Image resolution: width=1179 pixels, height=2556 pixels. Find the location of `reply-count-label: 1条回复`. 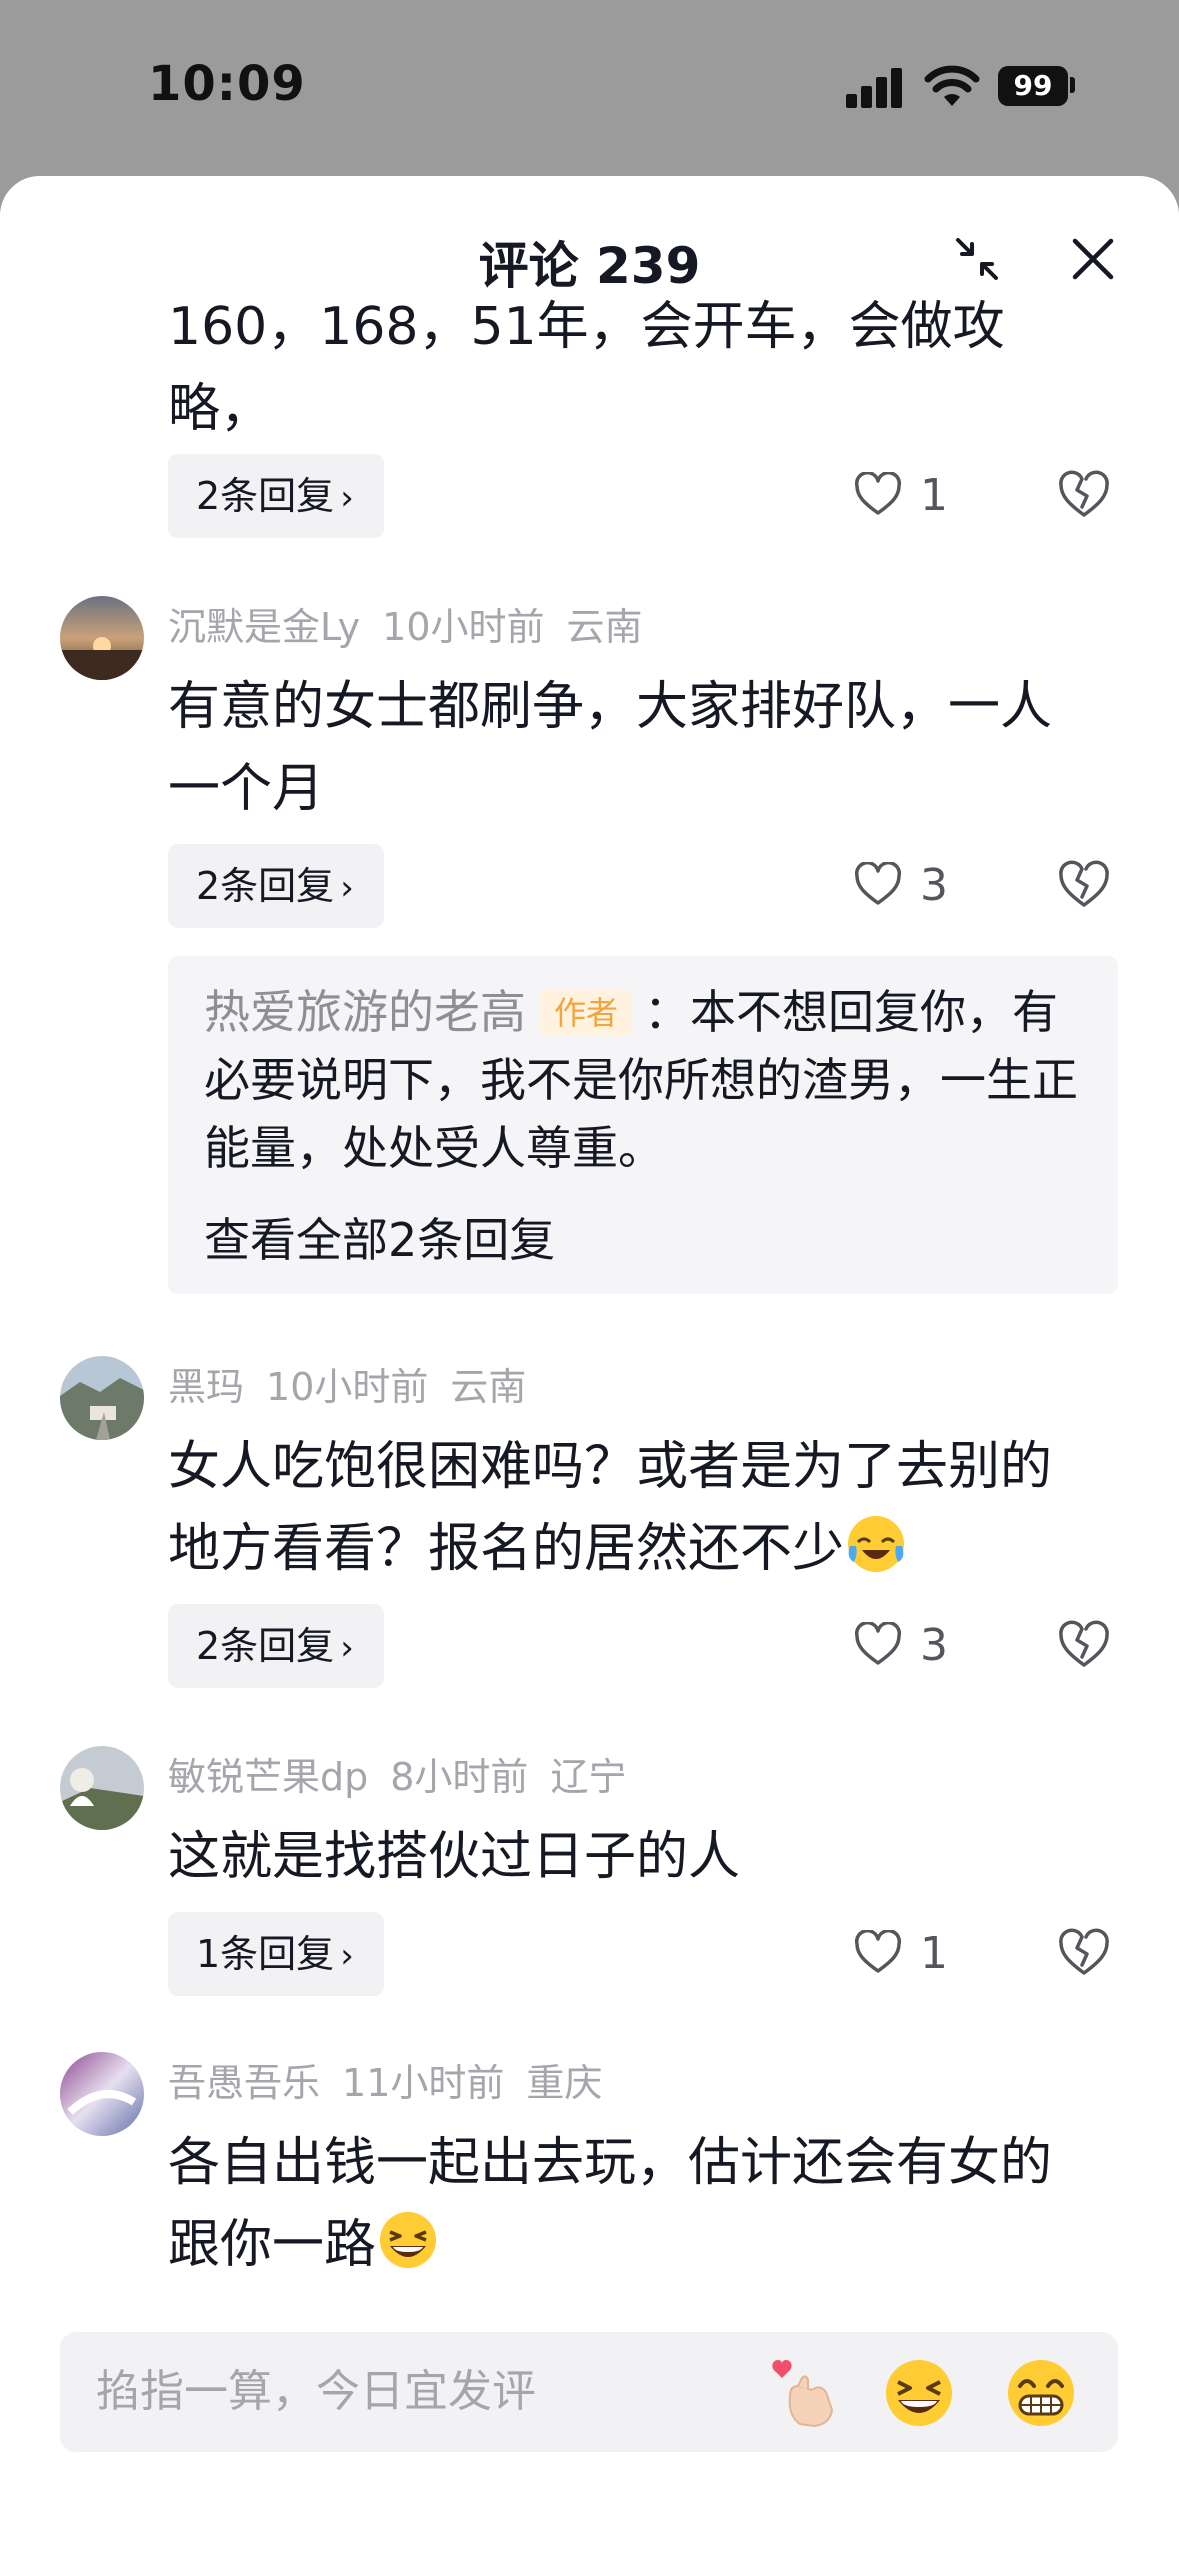

reply-count-label: 1条回复 is located at coordinates (265, 1954).